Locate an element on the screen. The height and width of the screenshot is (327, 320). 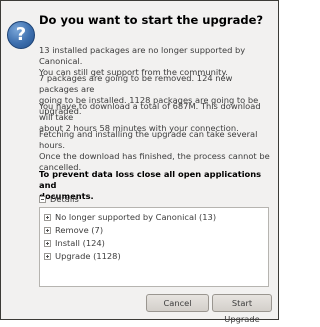
tree-row-install: Install (124) is located at coordinates (74, 243).